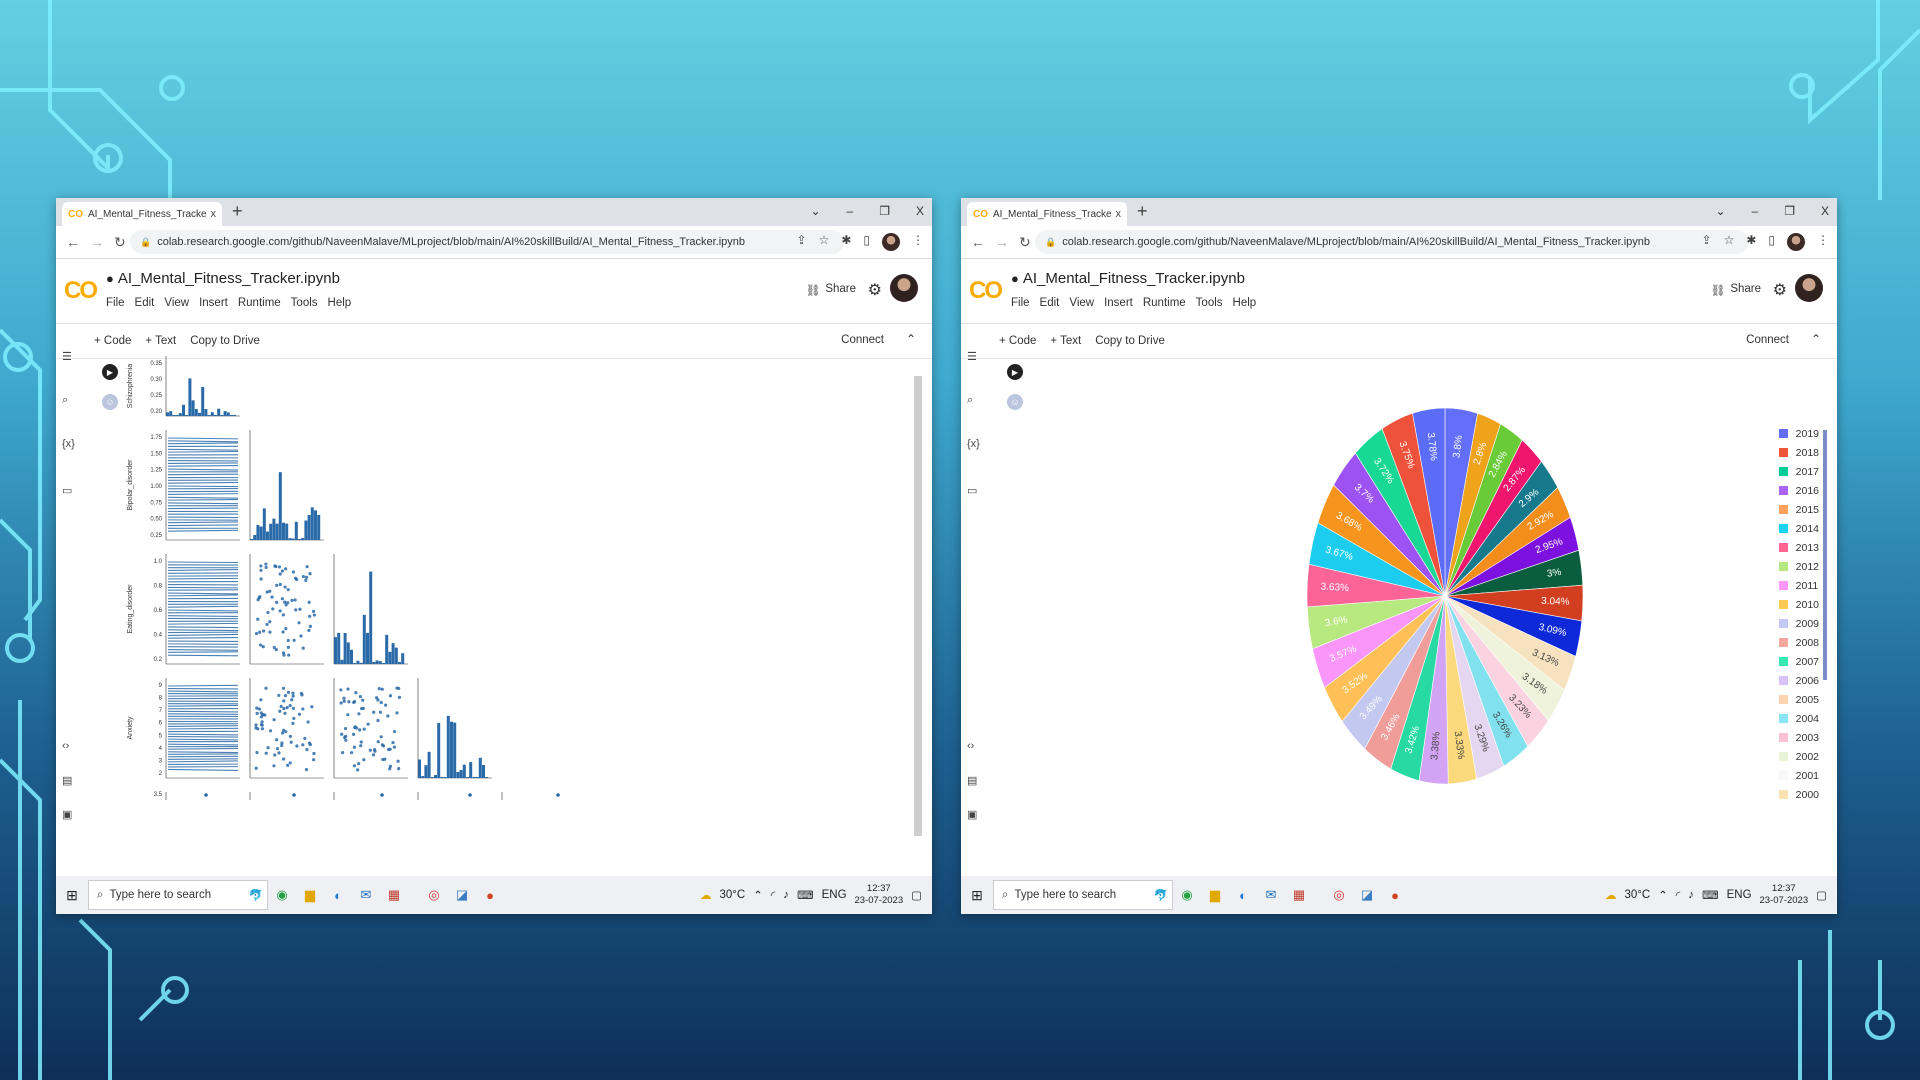 The width and height of the screenshot is (1920, 1080). I want to click on share-page-icon: ⇪, so click(802, 242).